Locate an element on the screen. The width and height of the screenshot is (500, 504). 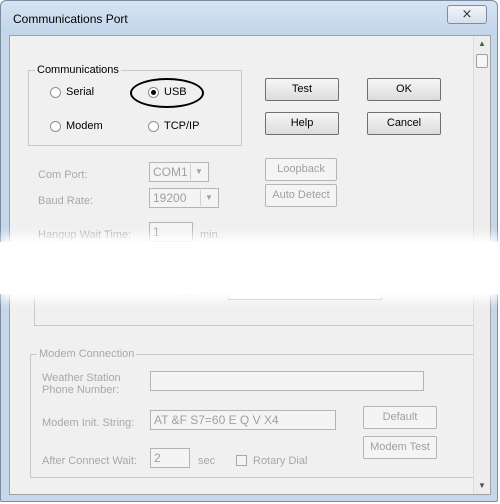
after-connect-input: 2 is located at coordinates (170, 458).